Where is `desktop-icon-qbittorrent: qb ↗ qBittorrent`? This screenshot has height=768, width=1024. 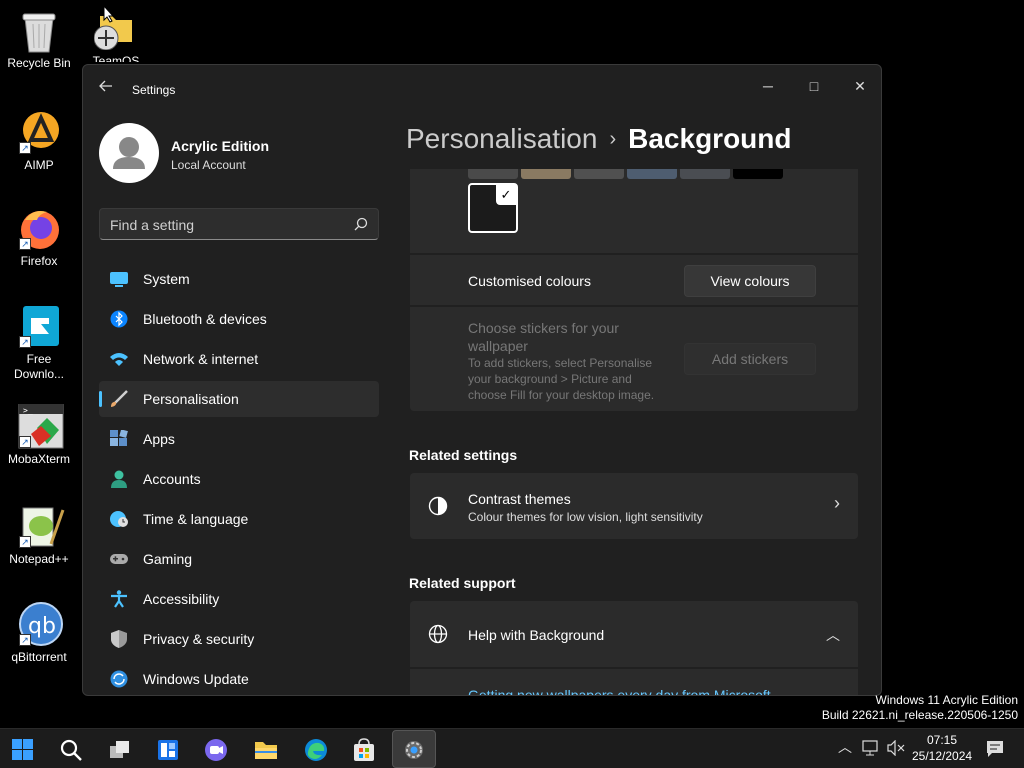 desktop-icon-qbittorrent: qb ↗ qBittorrent is located at coordinates (39, 633).